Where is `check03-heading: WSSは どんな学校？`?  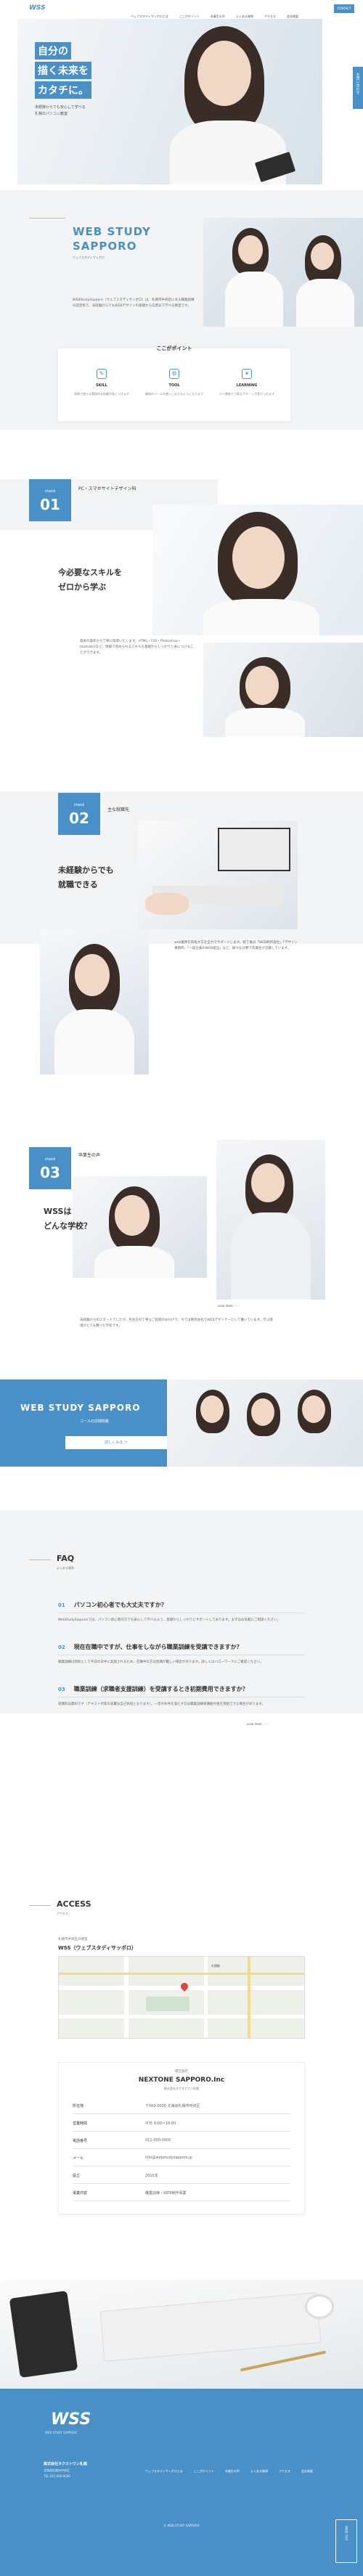
check03-heading: WSSは どんな学校？ is located at coordinates (67, 1218).